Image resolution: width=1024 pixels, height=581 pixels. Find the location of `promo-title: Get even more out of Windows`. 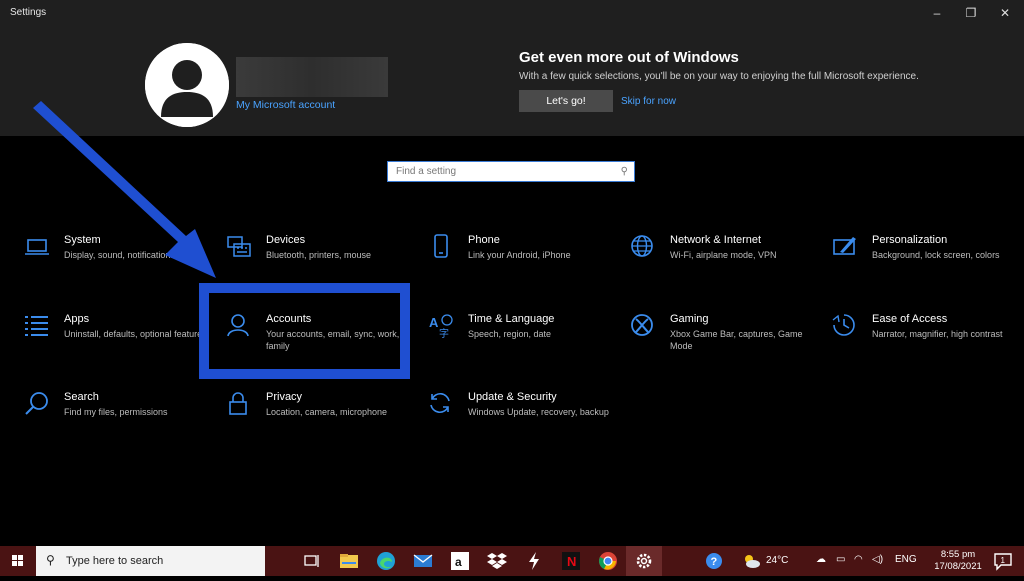

promo-title: Get even more out of Windows is located at coordinates (629, 57).